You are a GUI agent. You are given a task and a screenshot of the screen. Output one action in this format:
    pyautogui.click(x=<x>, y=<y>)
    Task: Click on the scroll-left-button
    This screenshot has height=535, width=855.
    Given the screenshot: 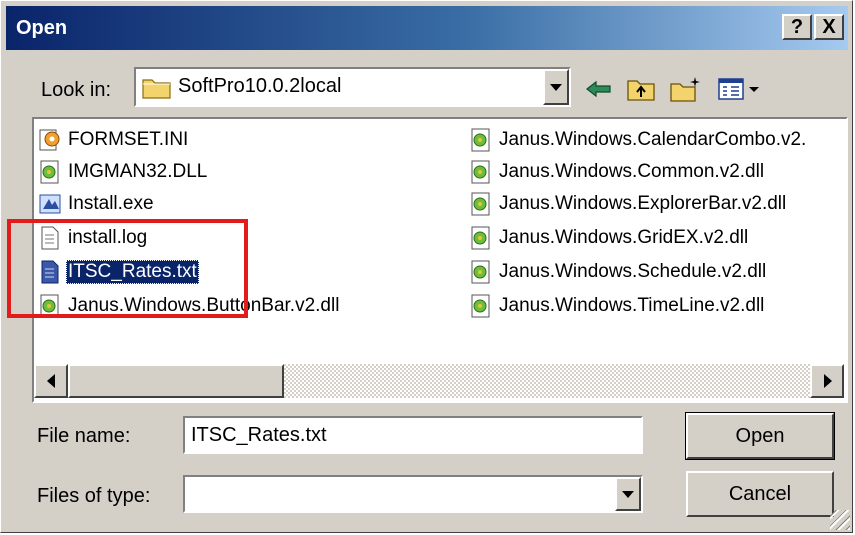 What is the action you would take?
    pyautogui.click(x=51, y=381)
    